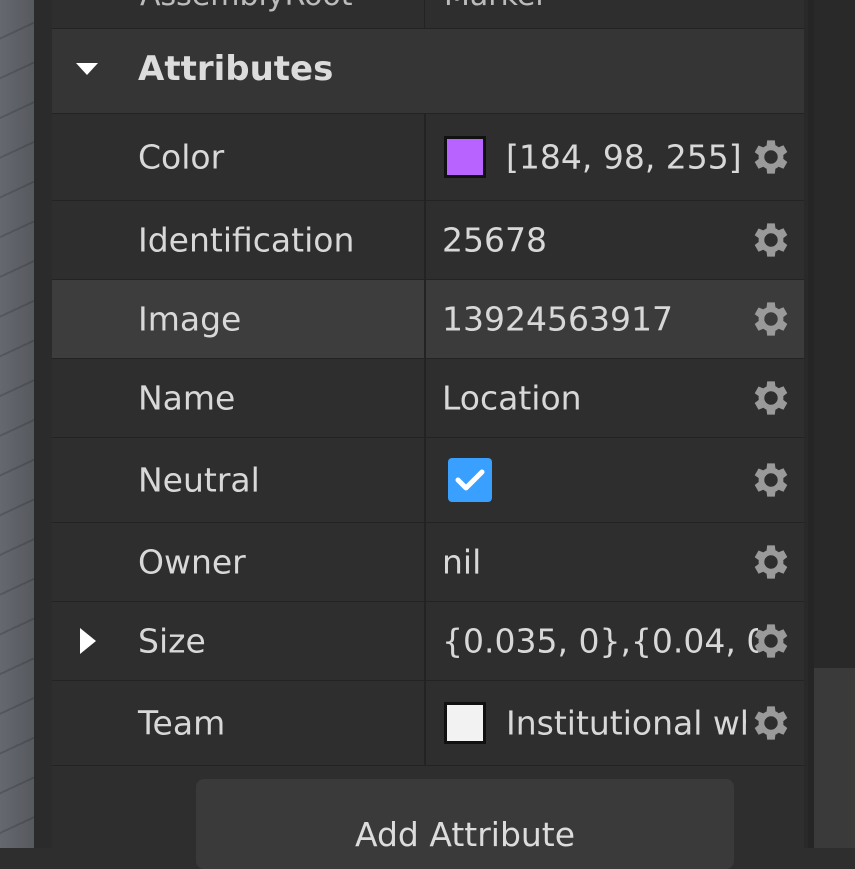  What do you see at coordinates (238, 157) in the screenshot?
I see `label-cell: Color` at bounding box center [238, 157].